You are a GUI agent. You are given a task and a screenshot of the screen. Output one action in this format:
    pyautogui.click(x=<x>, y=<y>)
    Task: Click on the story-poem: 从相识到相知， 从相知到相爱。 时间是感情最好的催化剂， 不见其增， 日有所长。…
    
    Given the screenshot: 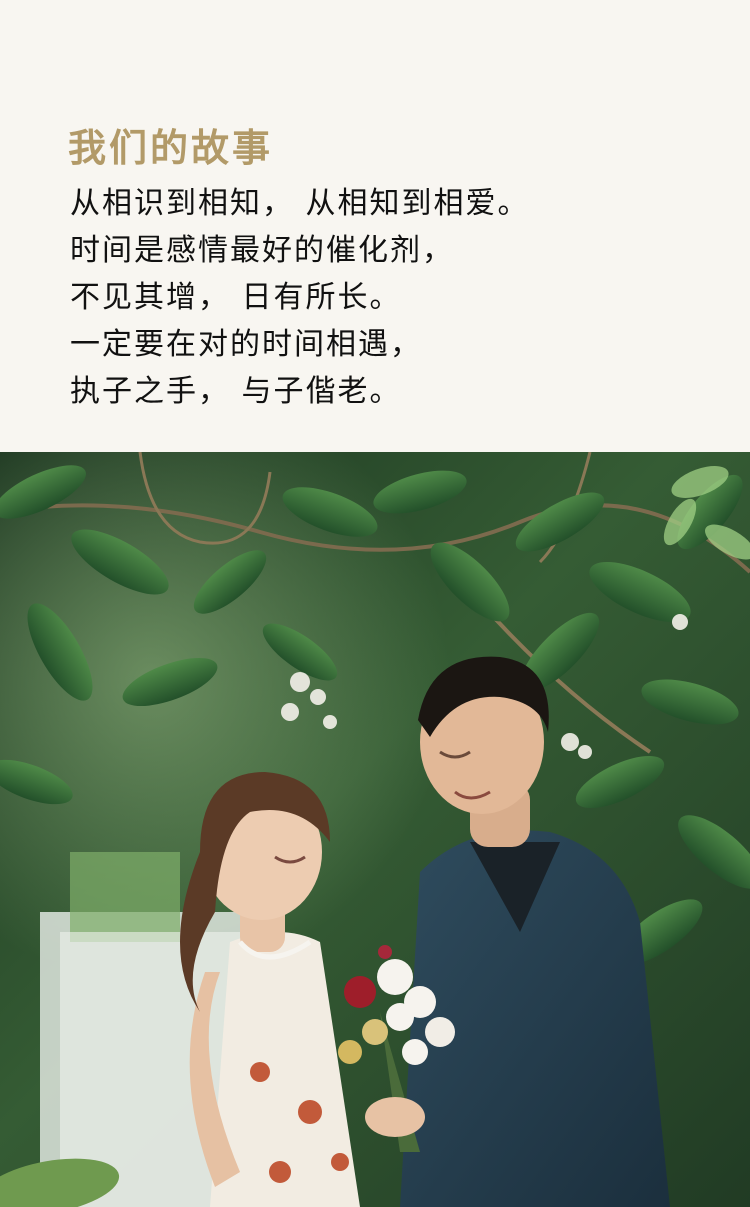 What is the action you would take?
    pyautogui.click(x=300, y=297)
    